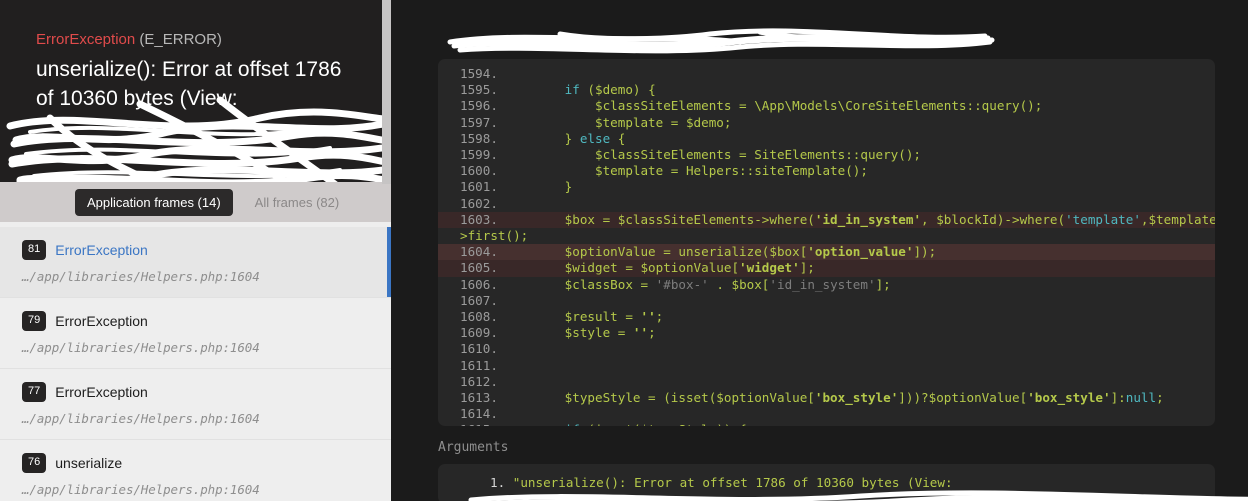 This screenshot has height=501, width=1248. Describe the element at coordinates (479, 219) in the screenshot. I see `line-number: 1603.` at that location.